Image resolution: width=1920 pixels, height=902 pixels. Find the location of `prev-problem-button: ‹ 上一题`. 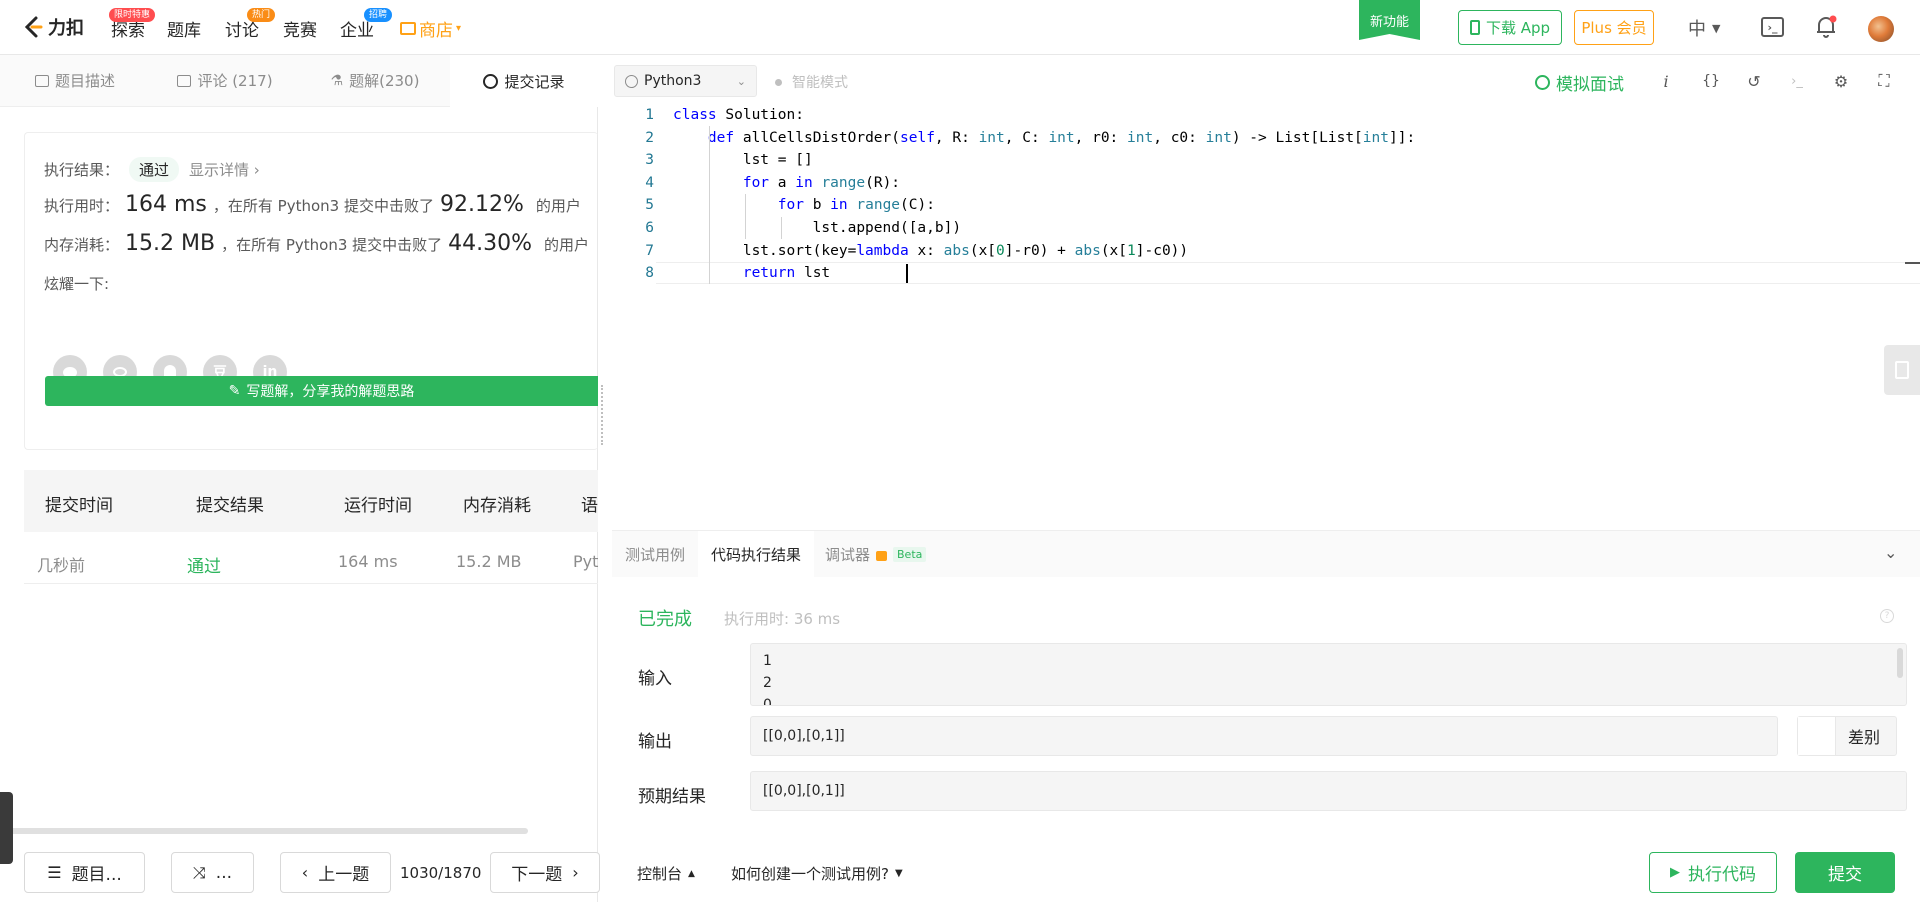

prev-problem-button: ‹ 上一题 is located at coordinates (335, 872).